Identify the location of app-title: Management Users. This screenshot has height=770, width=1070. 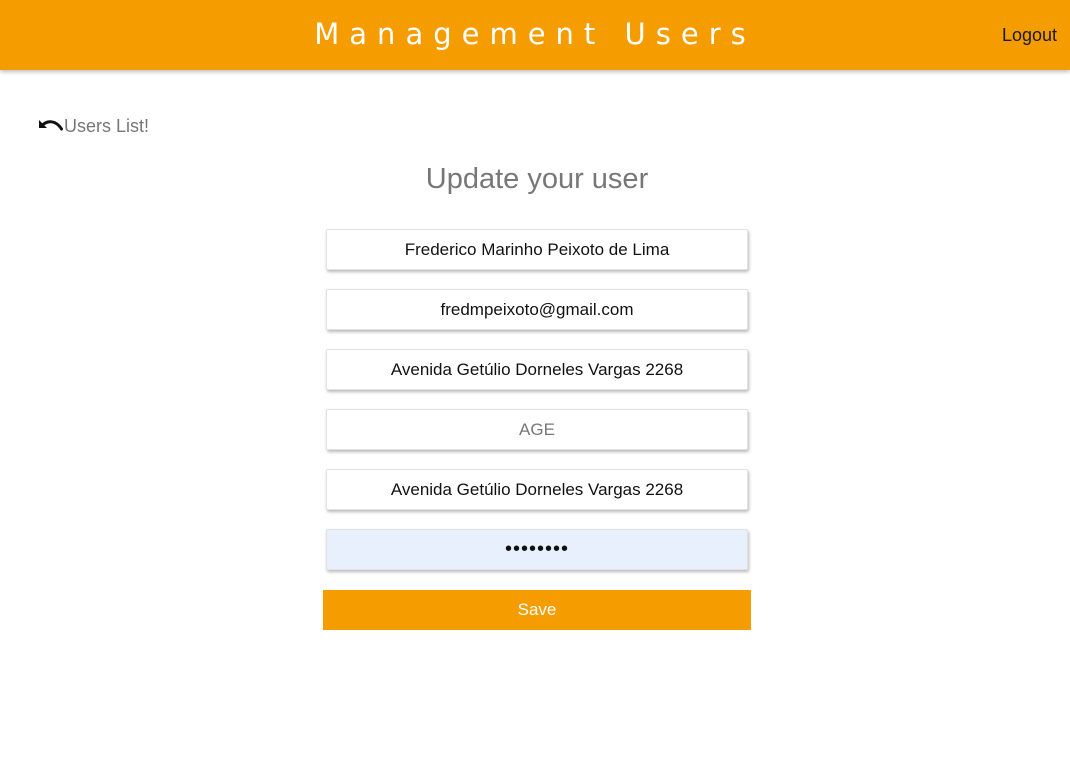
(535, 34).